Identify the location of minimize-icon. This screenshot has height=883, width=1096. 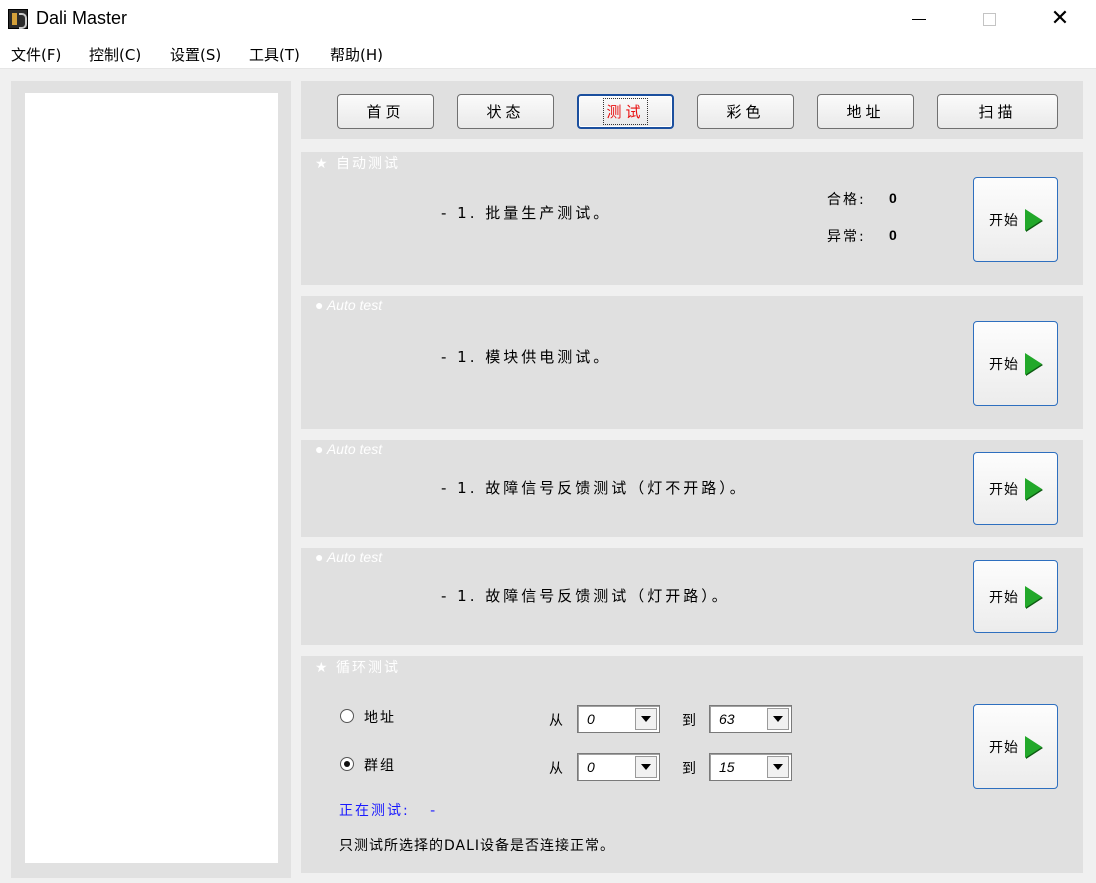
(919, 19).